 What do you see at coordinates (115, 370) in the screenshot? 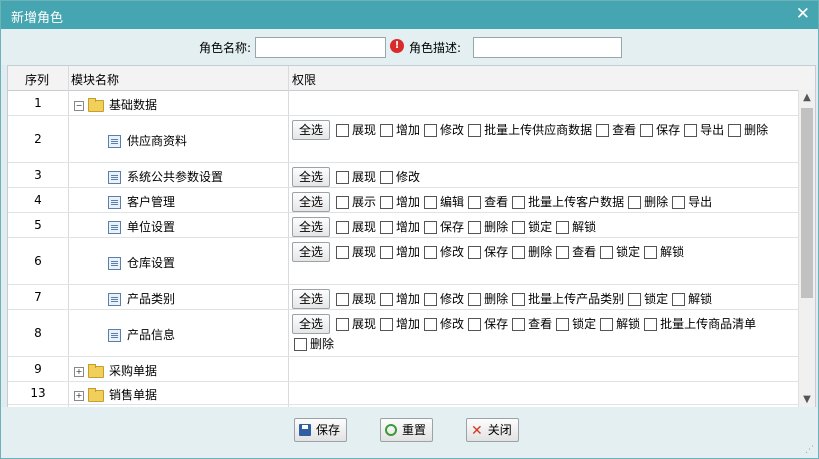
I see `module-cell: + 采购单据` at bounding box center [115, 370].